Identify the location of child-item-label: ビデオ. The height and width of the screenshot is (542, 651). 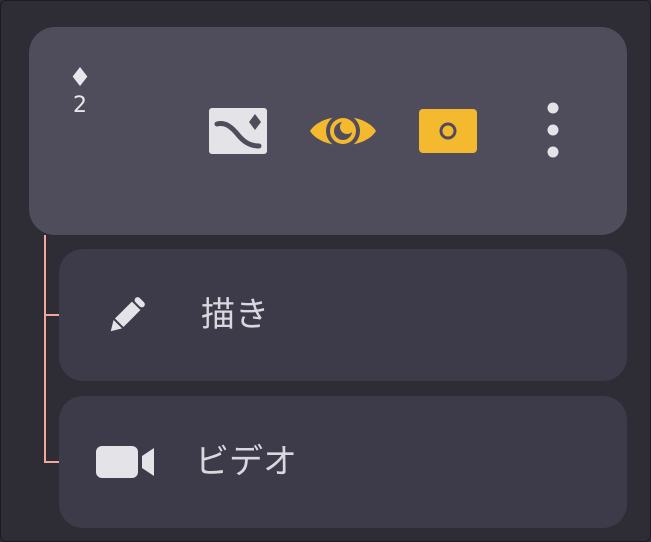
(246, 462).